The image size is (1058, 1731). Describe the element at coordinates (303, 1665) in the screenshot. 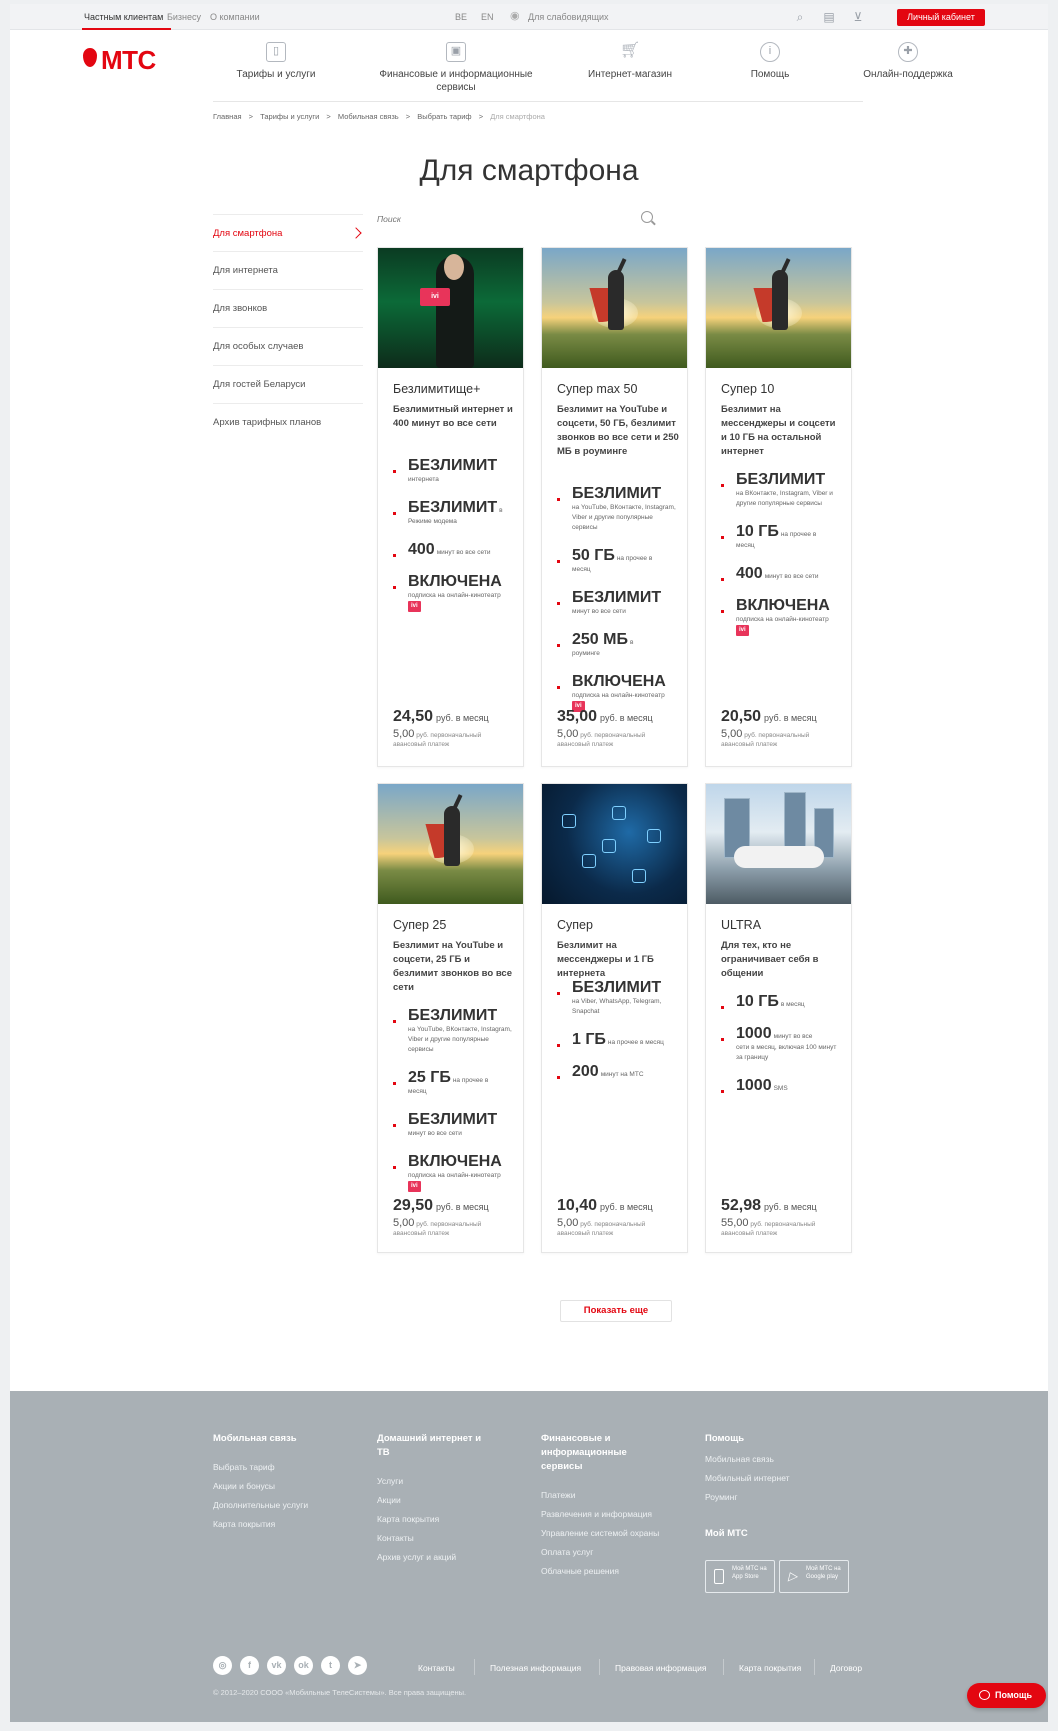

I see `odnoklassniki-icon: ok` at that location.